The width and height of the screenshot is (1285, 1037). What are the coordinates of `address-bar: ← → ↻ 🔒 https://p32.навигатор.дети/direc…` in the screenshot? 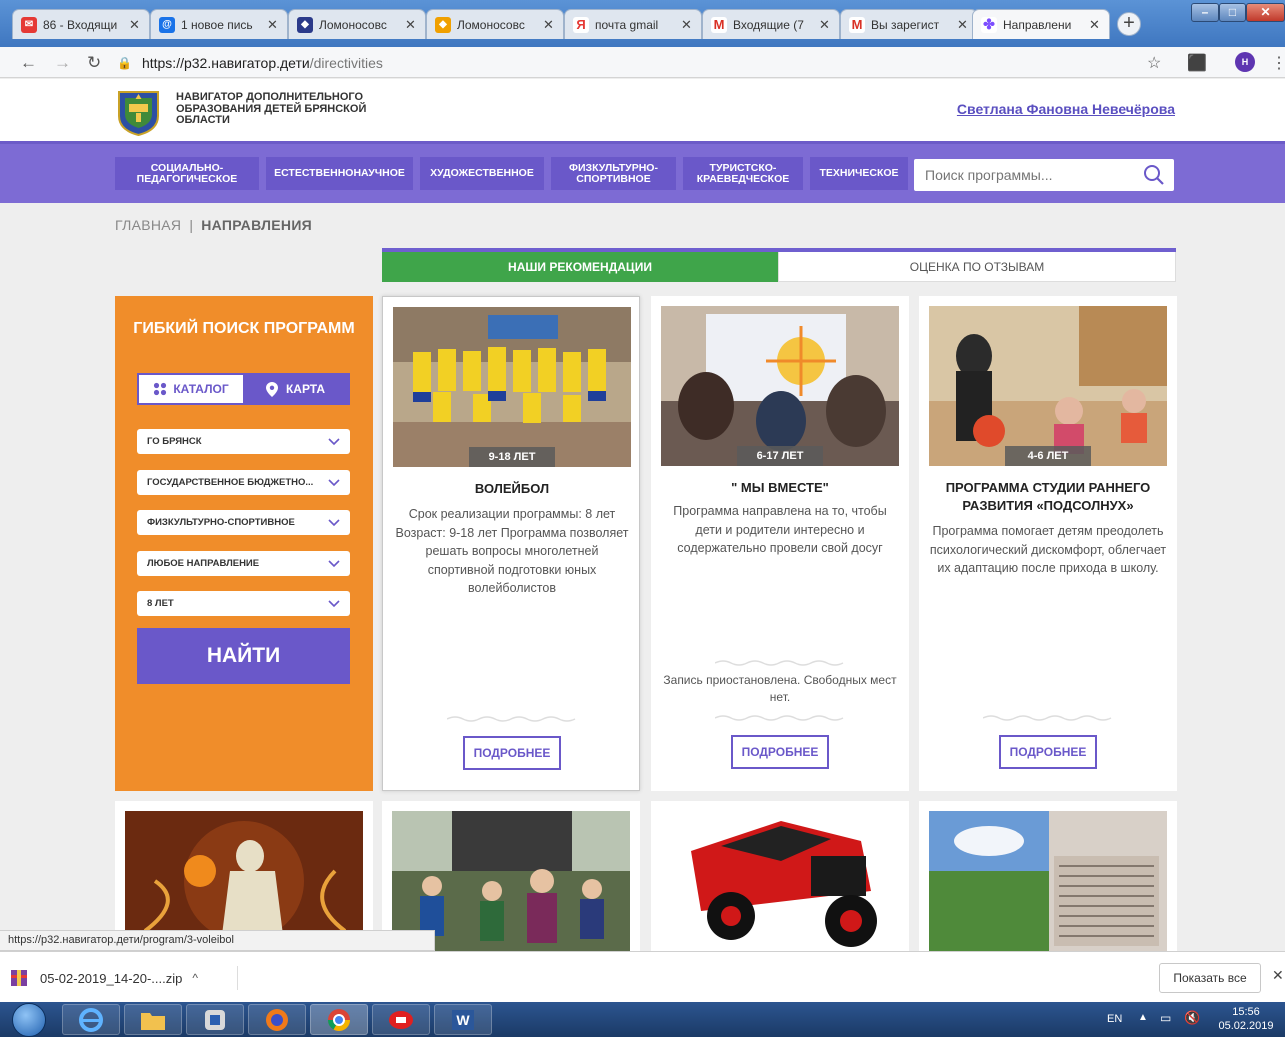 It's located at (642, 62).